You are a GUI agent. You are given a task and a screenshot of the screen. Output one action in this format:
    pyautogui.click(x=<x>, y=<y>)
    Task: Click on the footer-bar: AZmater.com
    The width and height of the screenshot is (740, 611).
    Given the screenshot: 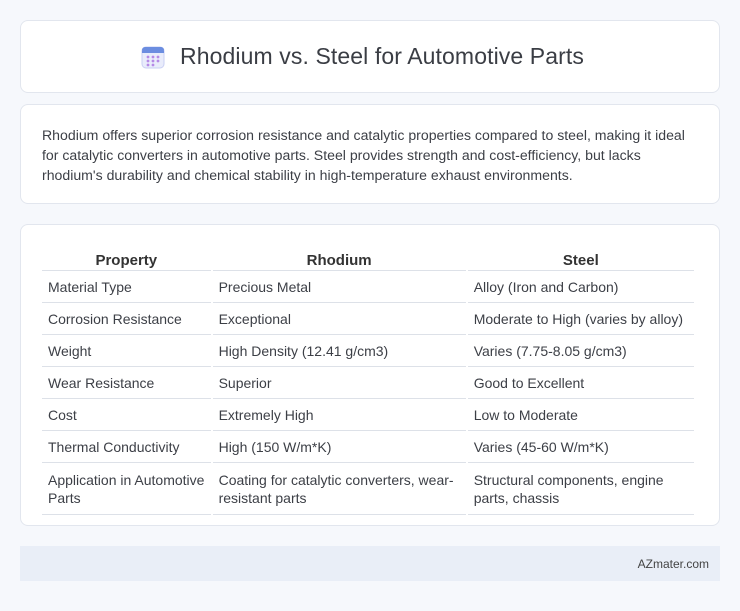 What is the action you would take?
    pyautogui.click(x=370, y=563)
    